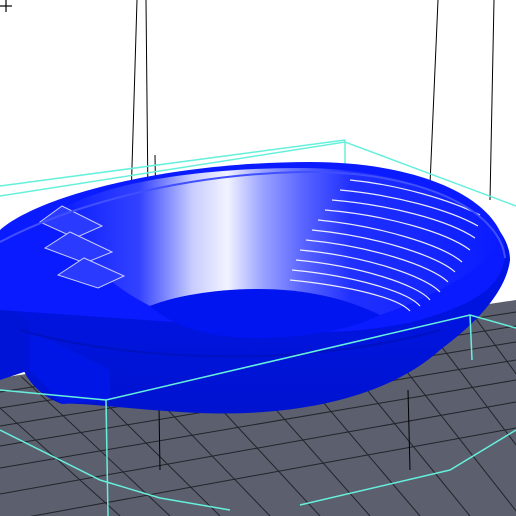 This screenshot has width=516, height=516. What do you see at coordinates (6, 6) in the screenshot?
I see `crosshair-icon` at bounding box center [6, 6].